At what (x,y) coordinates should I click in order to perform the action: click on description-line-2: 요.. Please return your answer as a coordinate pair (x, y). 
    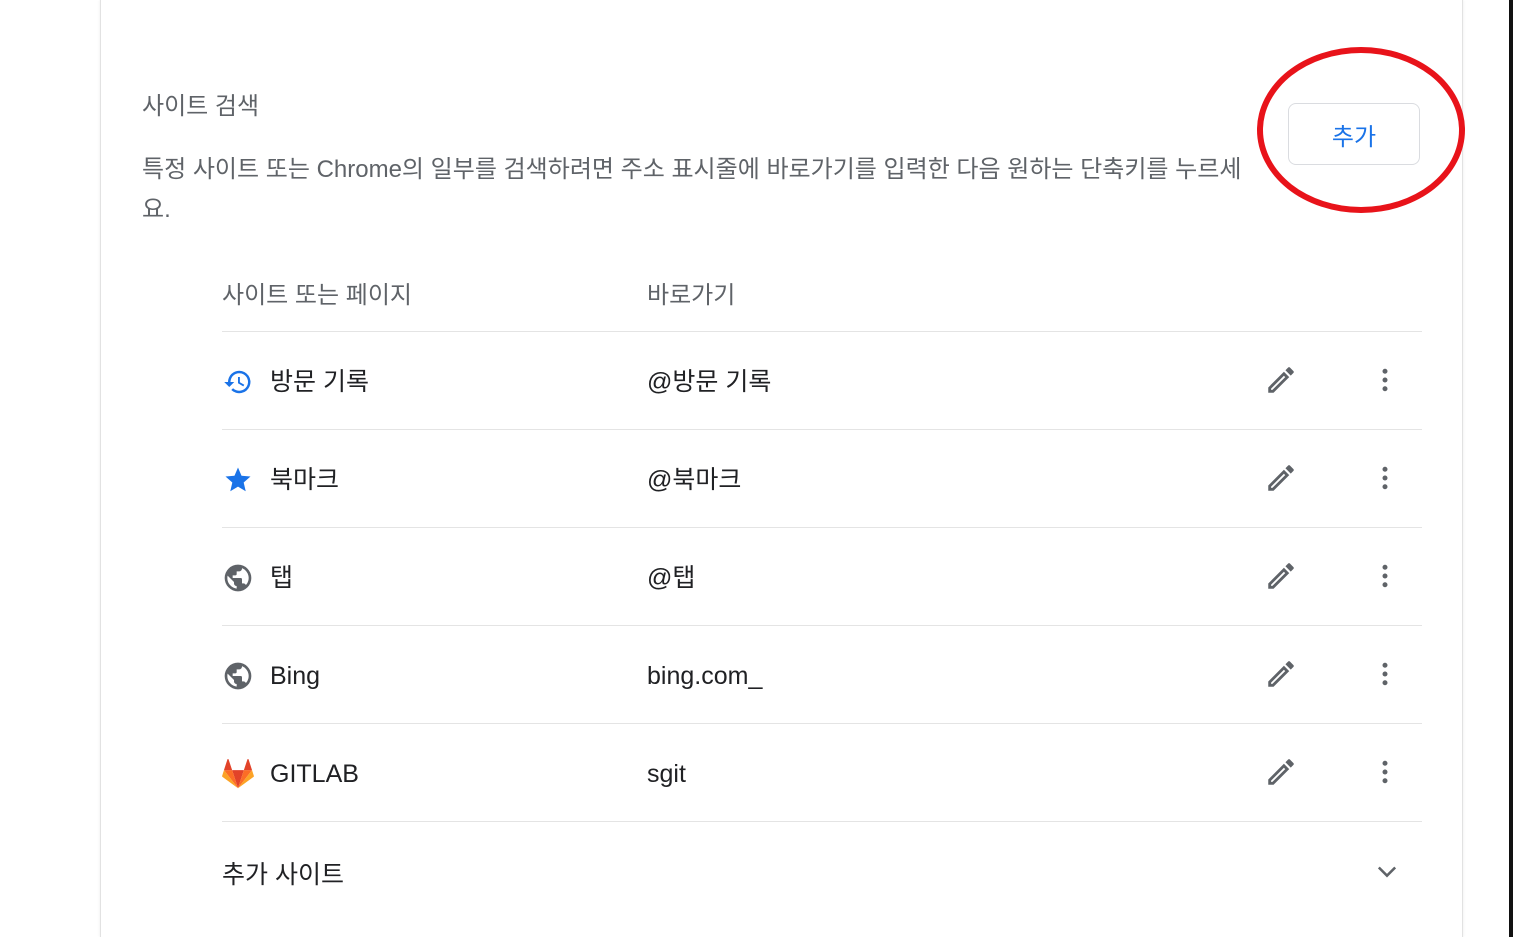
    Looking at the image, I should click on (156, 209).